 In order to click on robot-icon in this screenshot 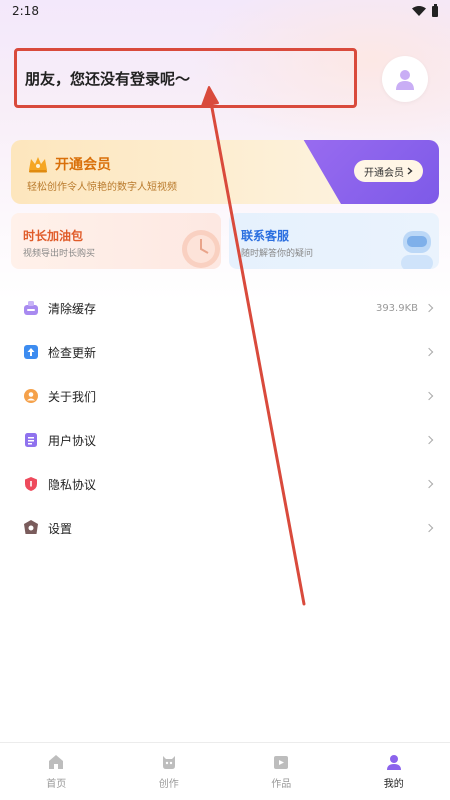, I will do `click(417, 250)`.